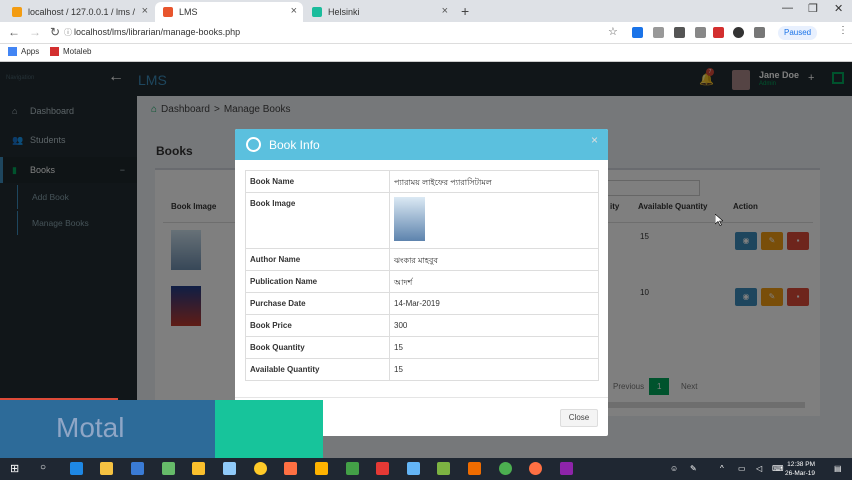  Describe the element at coordinates (505, 468) in the screenshot. I see `chrome-icon` at that location.